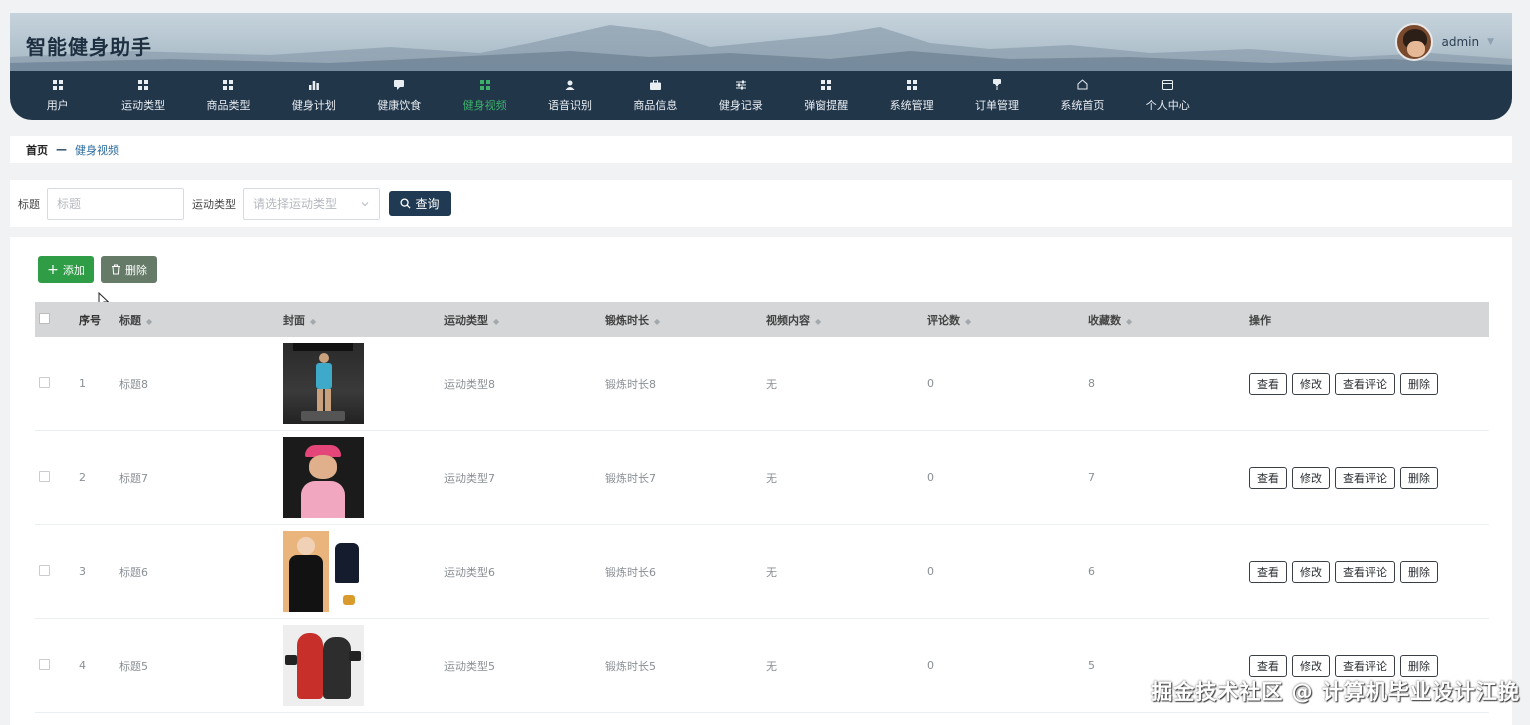  What do you see at coordinates (82, 383) in the screenshot?
I see `row-no: 1` at bounding box center [82, 383].